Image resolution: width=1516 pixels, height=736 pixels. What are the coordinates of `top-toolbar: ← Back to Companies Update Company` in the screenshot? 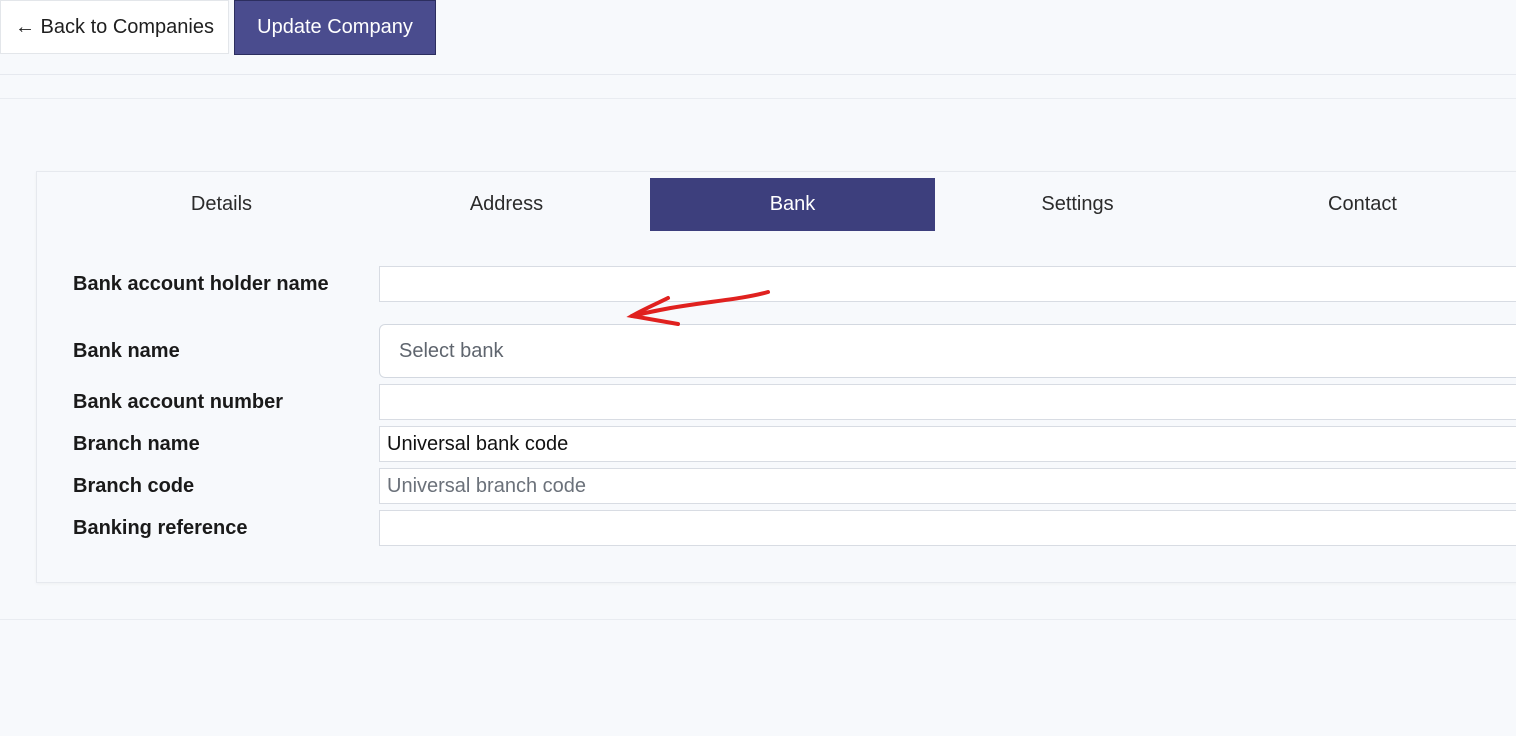 It's located at (758, 37).